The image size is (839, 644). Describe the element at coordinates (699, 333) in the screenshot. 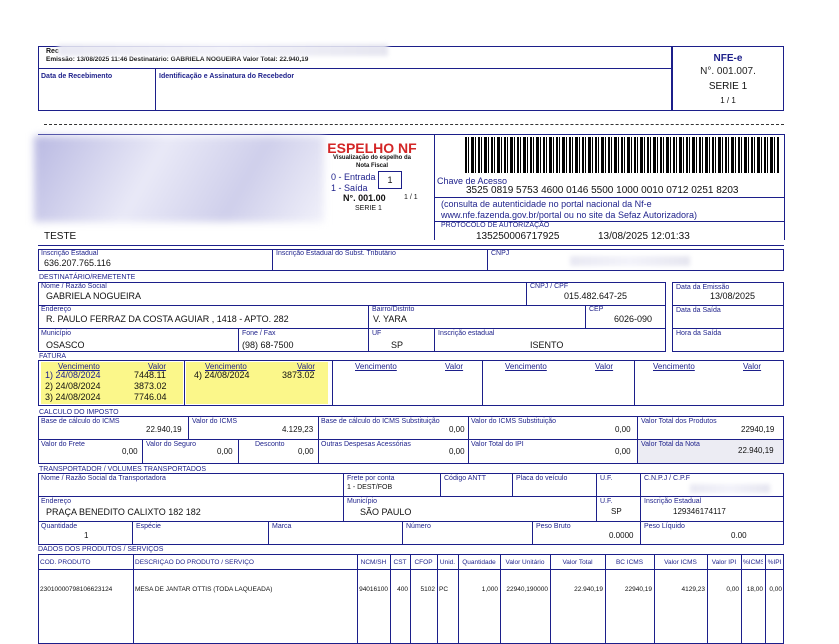

I see `hora-saida-label: Hora da Saída` at that location.